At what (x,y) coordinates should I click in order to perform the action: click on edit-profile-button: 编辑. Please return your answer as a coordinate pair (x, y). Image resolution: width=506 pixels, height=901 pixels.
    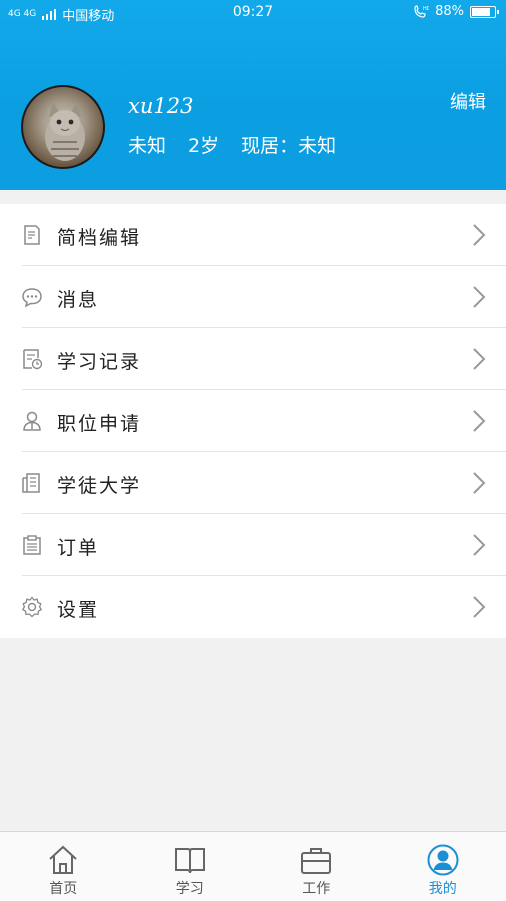
    Looking at the image, I should click on (468, 101).